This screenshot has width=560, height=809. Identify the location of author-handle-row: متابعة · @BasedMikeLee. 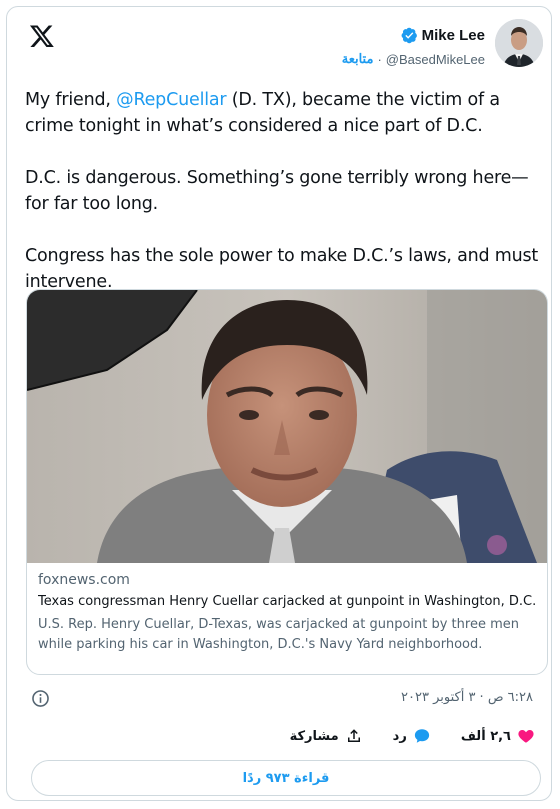
(413, 59).